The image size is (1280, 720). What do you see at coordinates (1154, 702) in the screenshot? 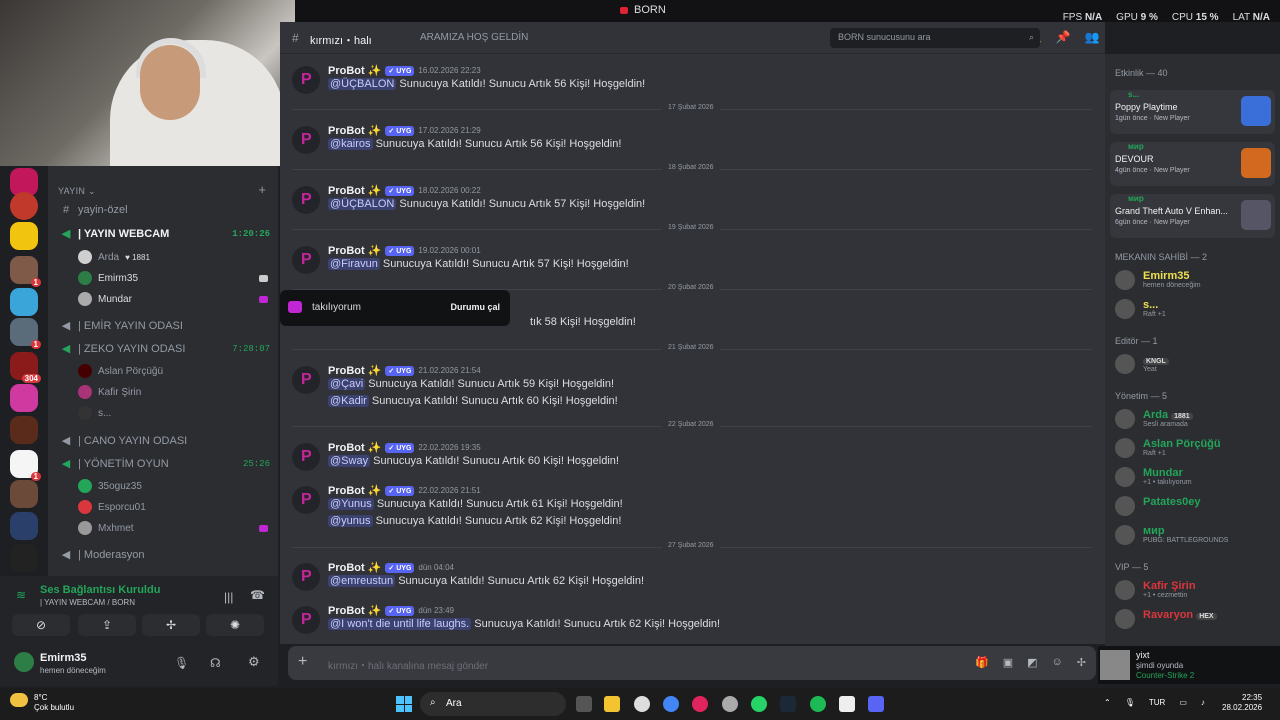
I see `system-tray: ⌃ 🎙 TUR ▭ ♪` at bounding box center [1154, 702].